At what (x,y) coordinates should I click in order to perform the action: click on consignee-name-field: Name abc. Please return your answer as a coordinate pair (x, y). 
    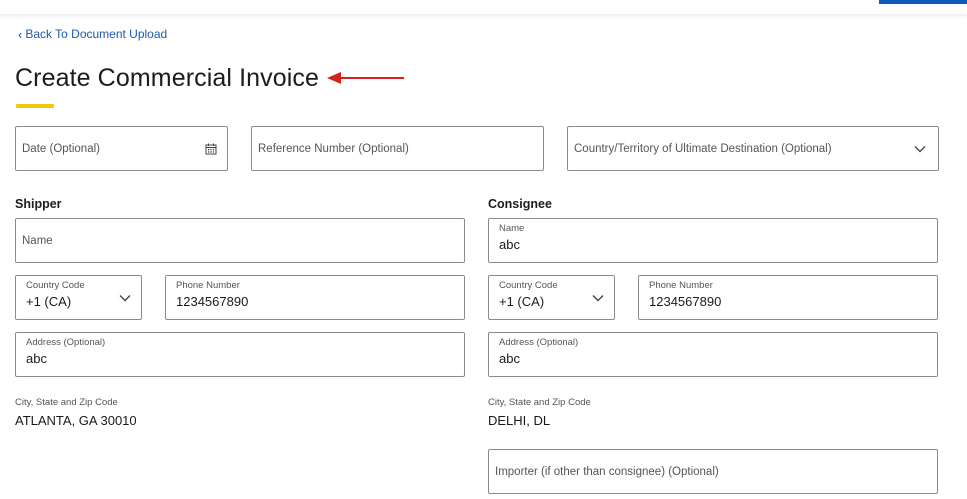
    Looking at the image, I should click on (713, 240).